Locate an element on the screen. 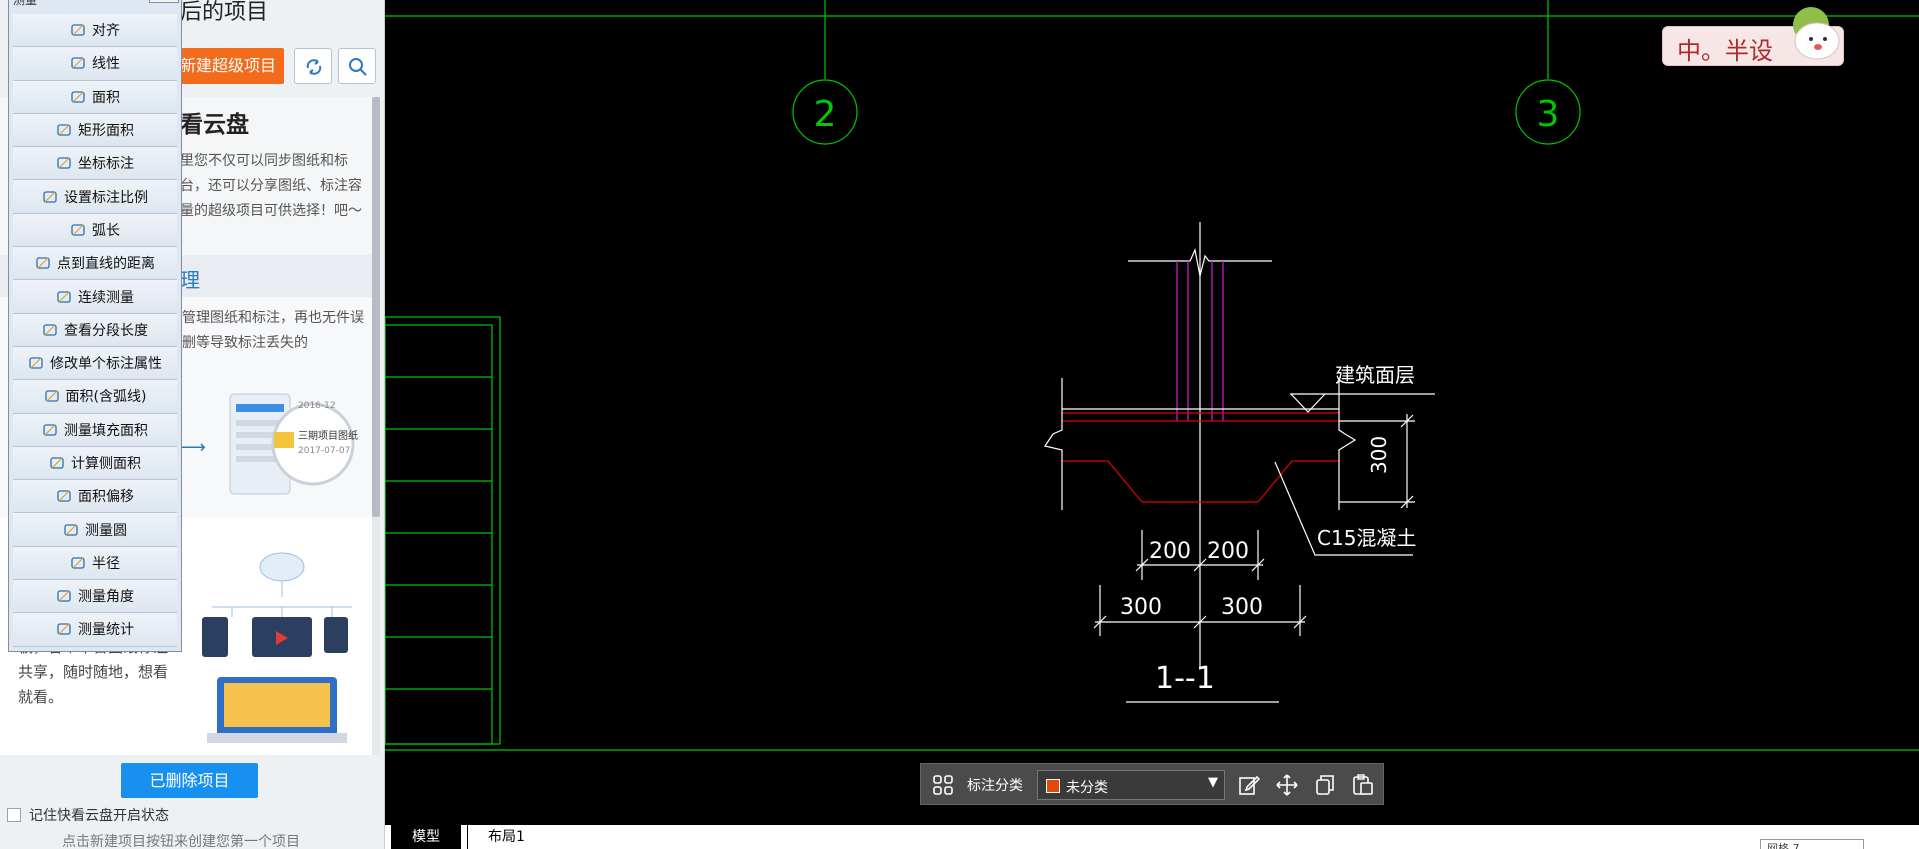 This screenshot has height=849, width=1919. deleted-projects-button: 已删除项目 is located at coordinates (189, 780).